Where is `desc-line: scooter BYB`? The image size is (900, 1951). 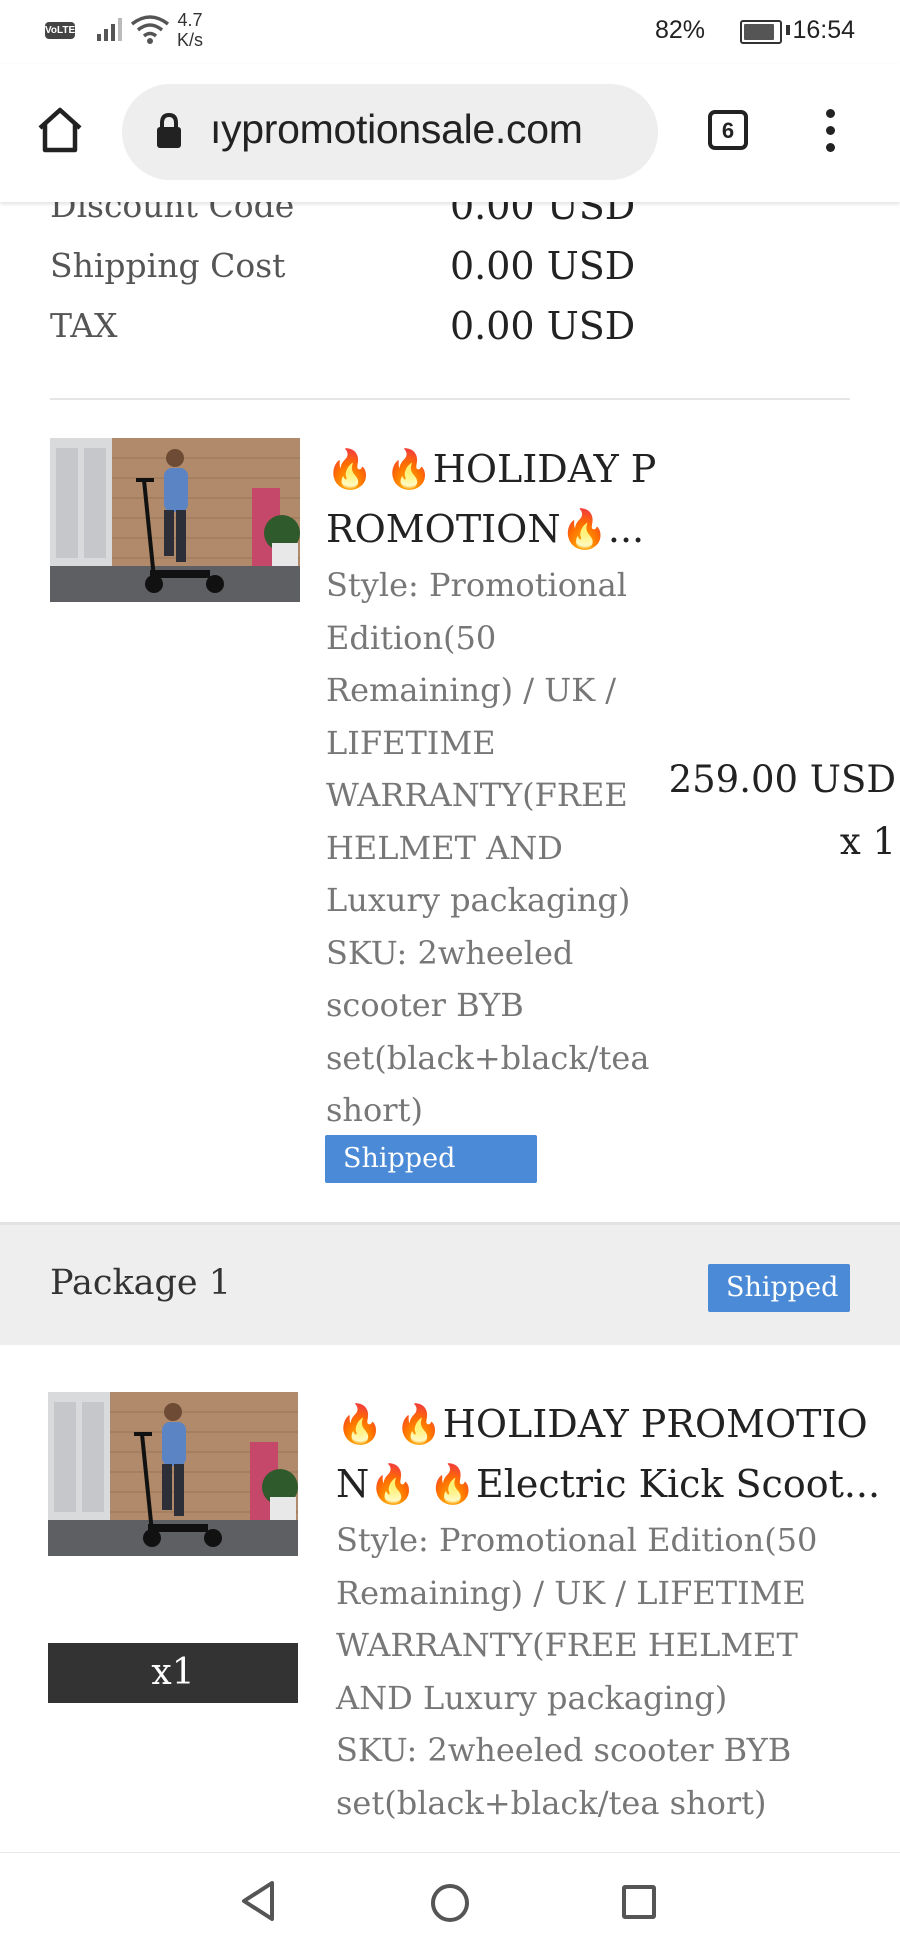 desc-line: scooter BYB is located at coordinates (425, 1005).